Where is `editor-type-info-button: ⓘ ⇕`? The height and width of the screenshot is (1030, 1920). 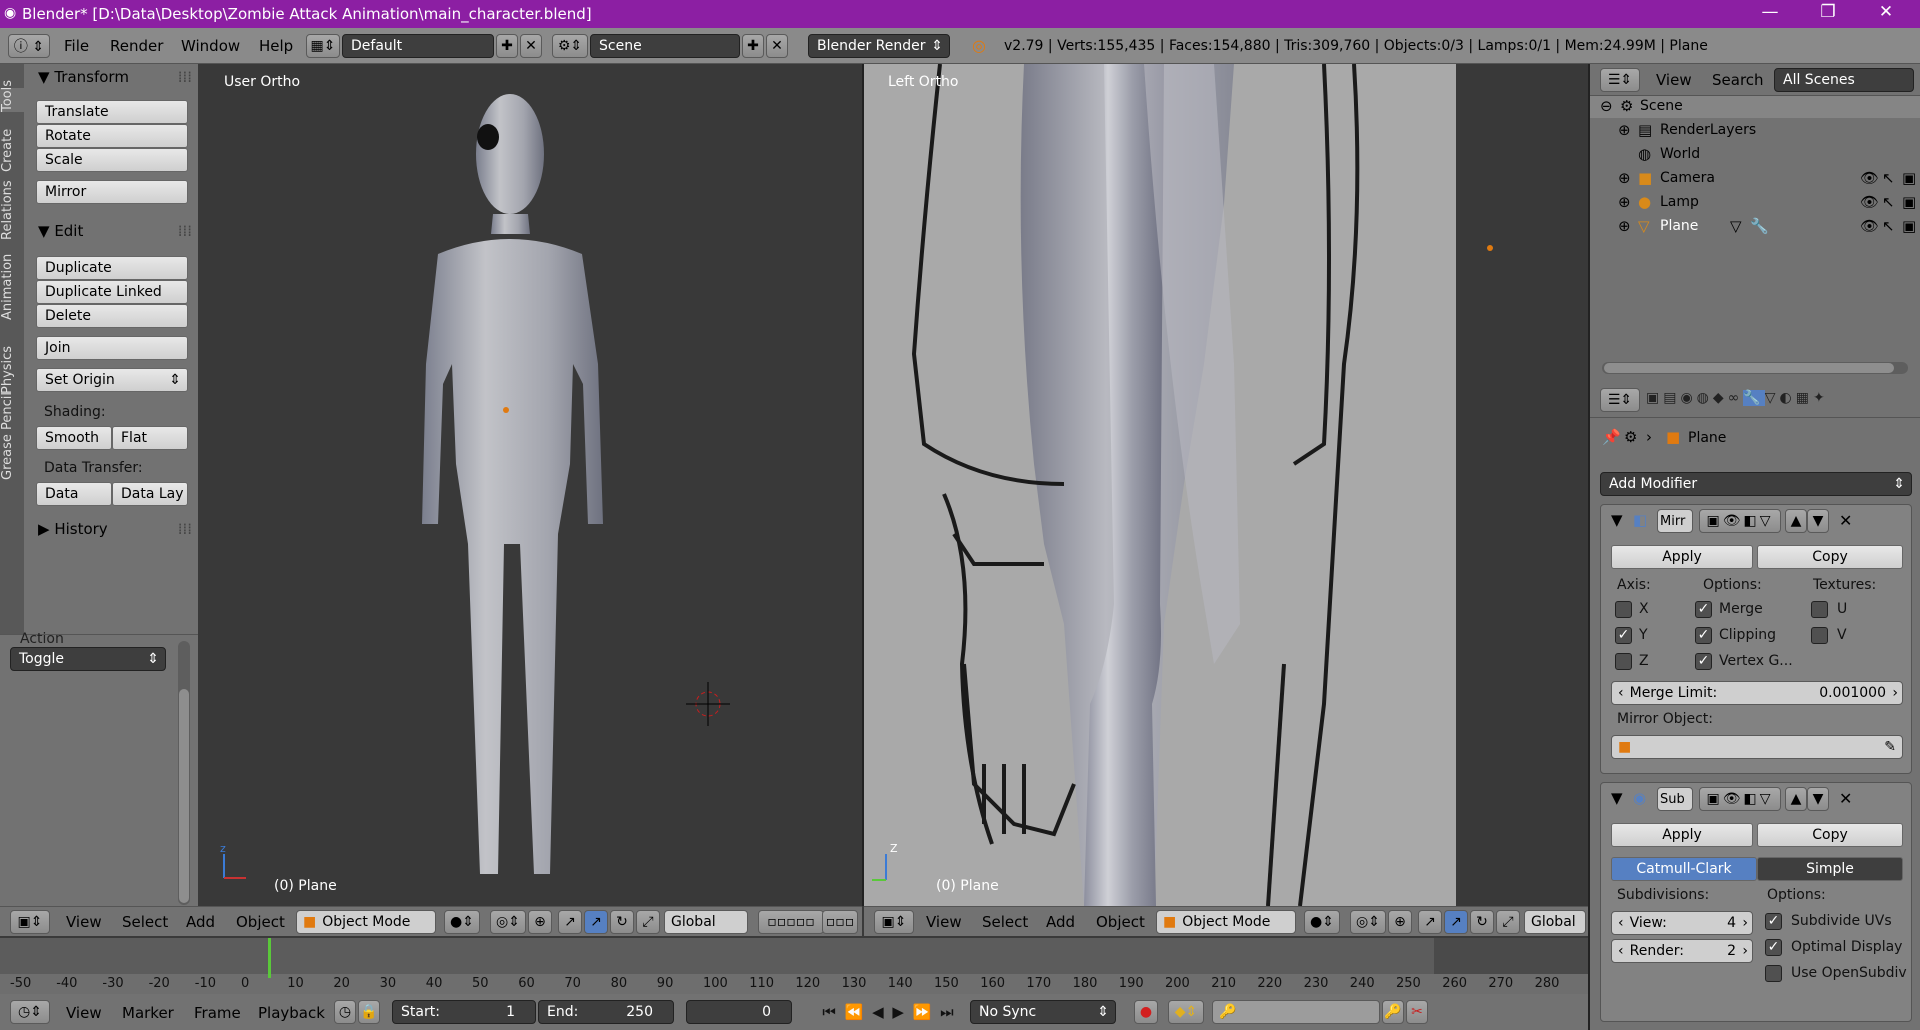
editor-type-info-button: ⓘ ⇕ is located at coordinates (29, 46).